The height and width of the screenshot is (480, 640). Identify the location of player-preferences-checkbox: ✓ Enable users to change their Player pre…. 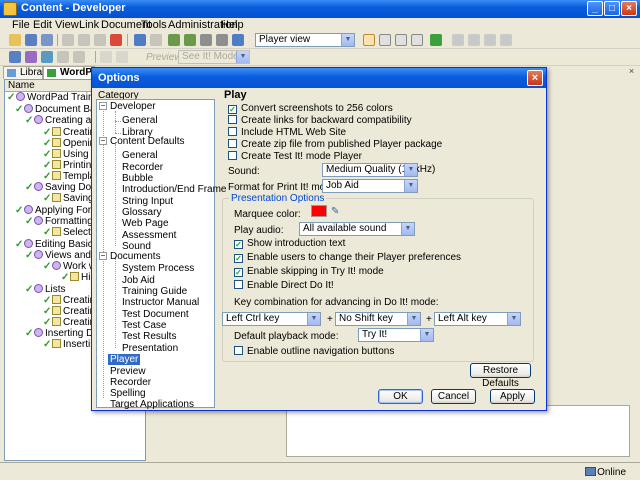
(347, 258).